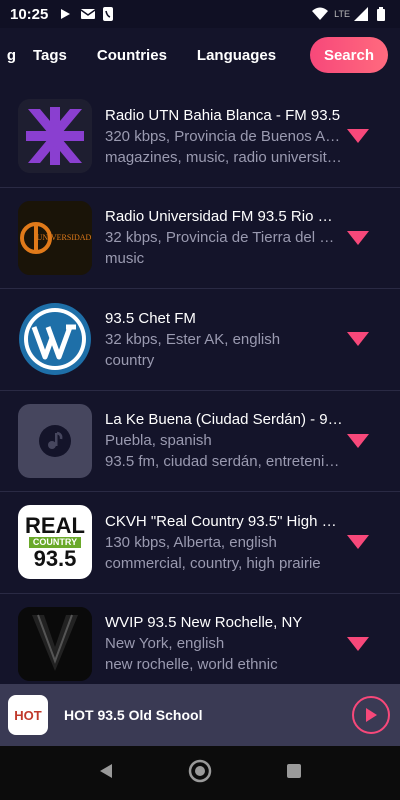 The image size is (400, 800). I want to click on network-type-label: LTE, so click(342, 14).